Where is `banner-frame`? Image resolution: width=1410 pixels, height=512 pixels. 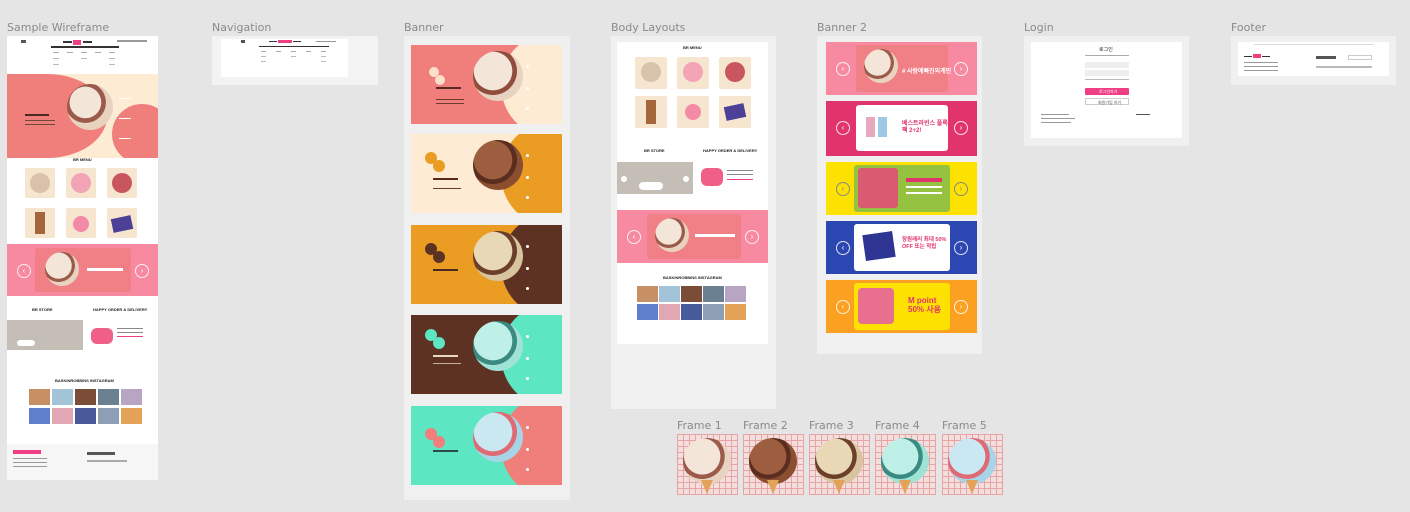 banner-frame is located at coordinates (487, 268).